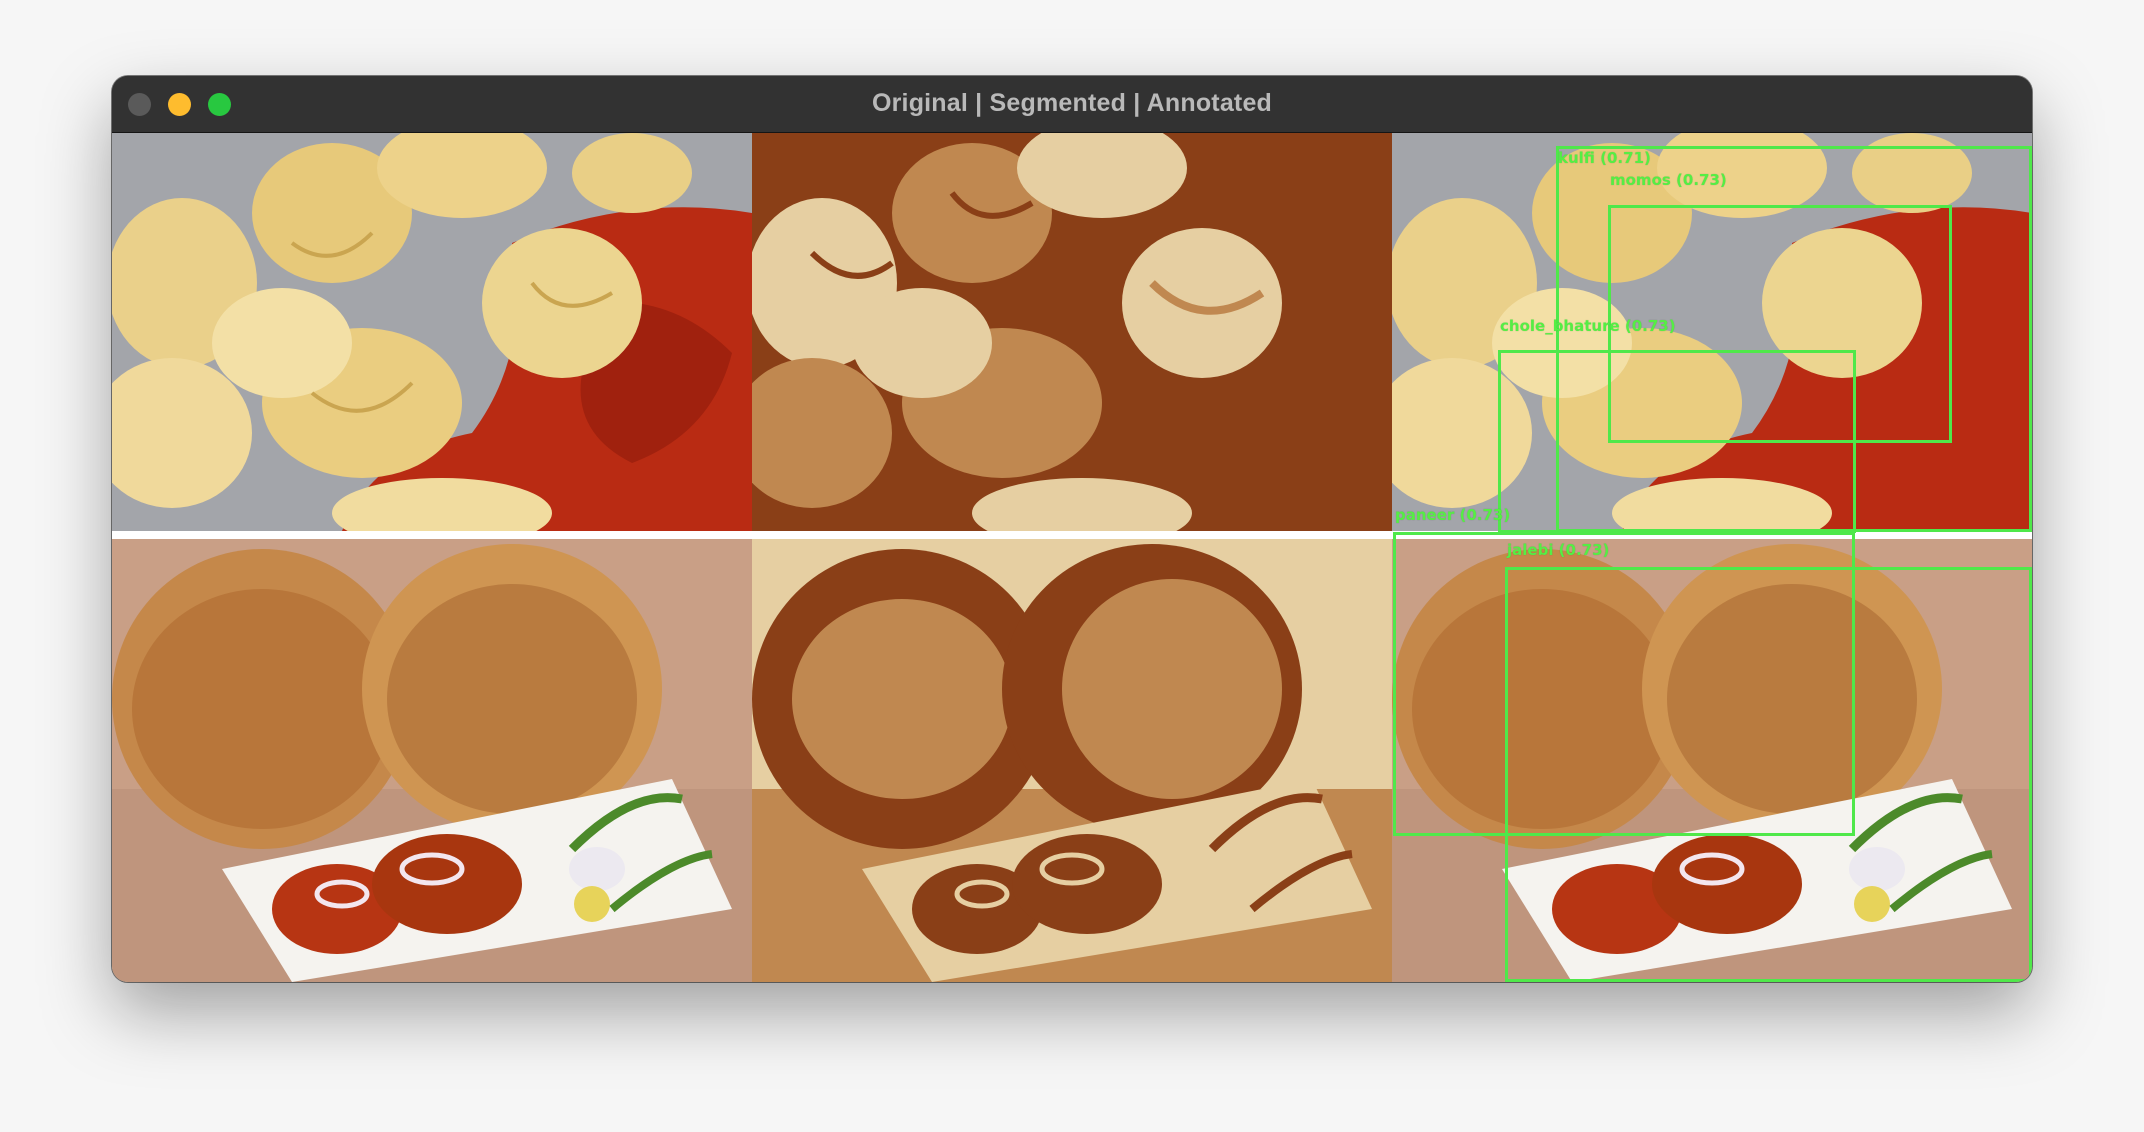 Image resolution: width=2144 pixels, height=1132 pixels. What do you see at coordinates (432, 760) in the screenshot?
I see `original-bhature-image` at bounding box center [432, 760].